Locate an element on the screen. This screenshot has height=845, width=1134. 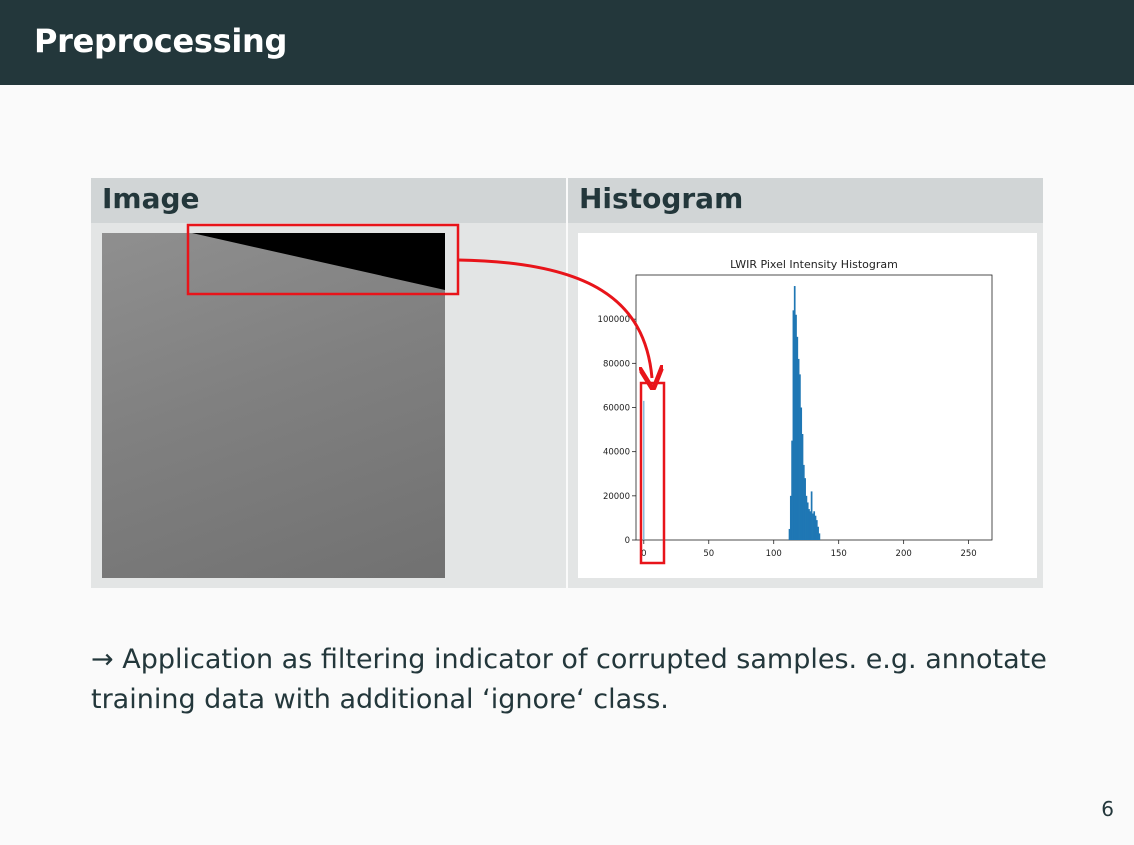
highlight-box-image is located at coordinates (323, 259).